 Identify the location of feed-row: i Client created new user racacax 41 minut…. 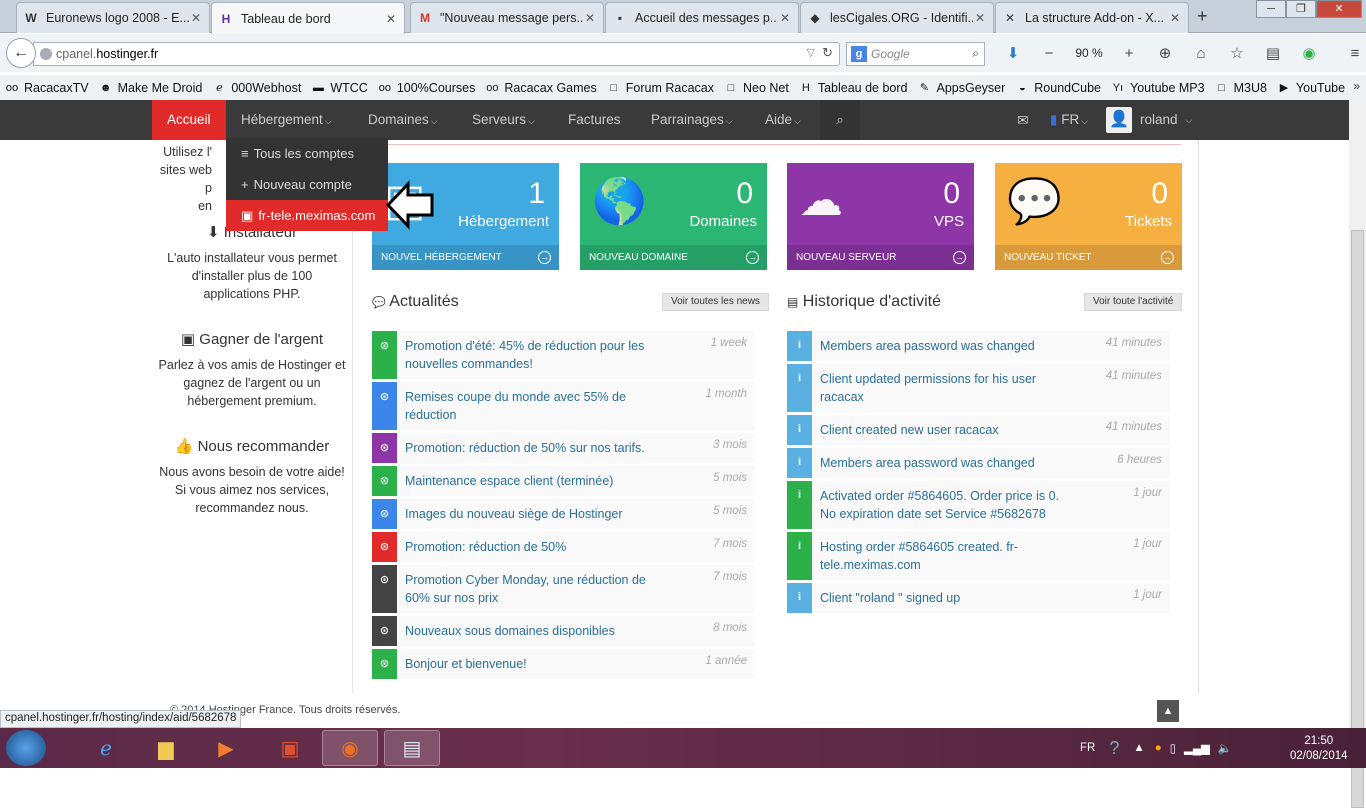
(978, 430).